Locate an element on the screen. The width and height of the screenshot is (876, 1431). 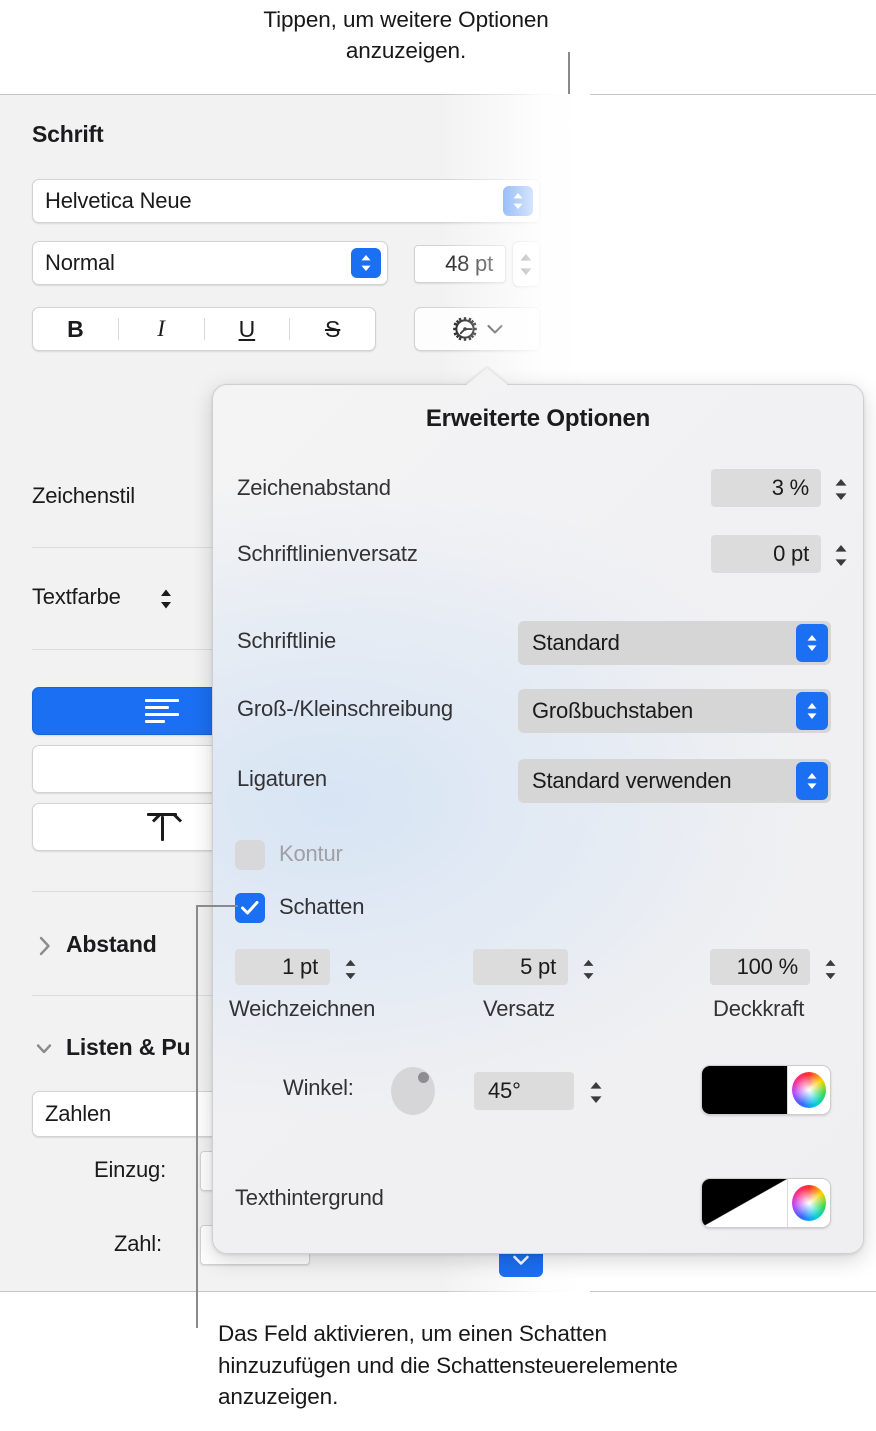
baseline-shift-value: 0 pt is located at coordinates (791, 553).